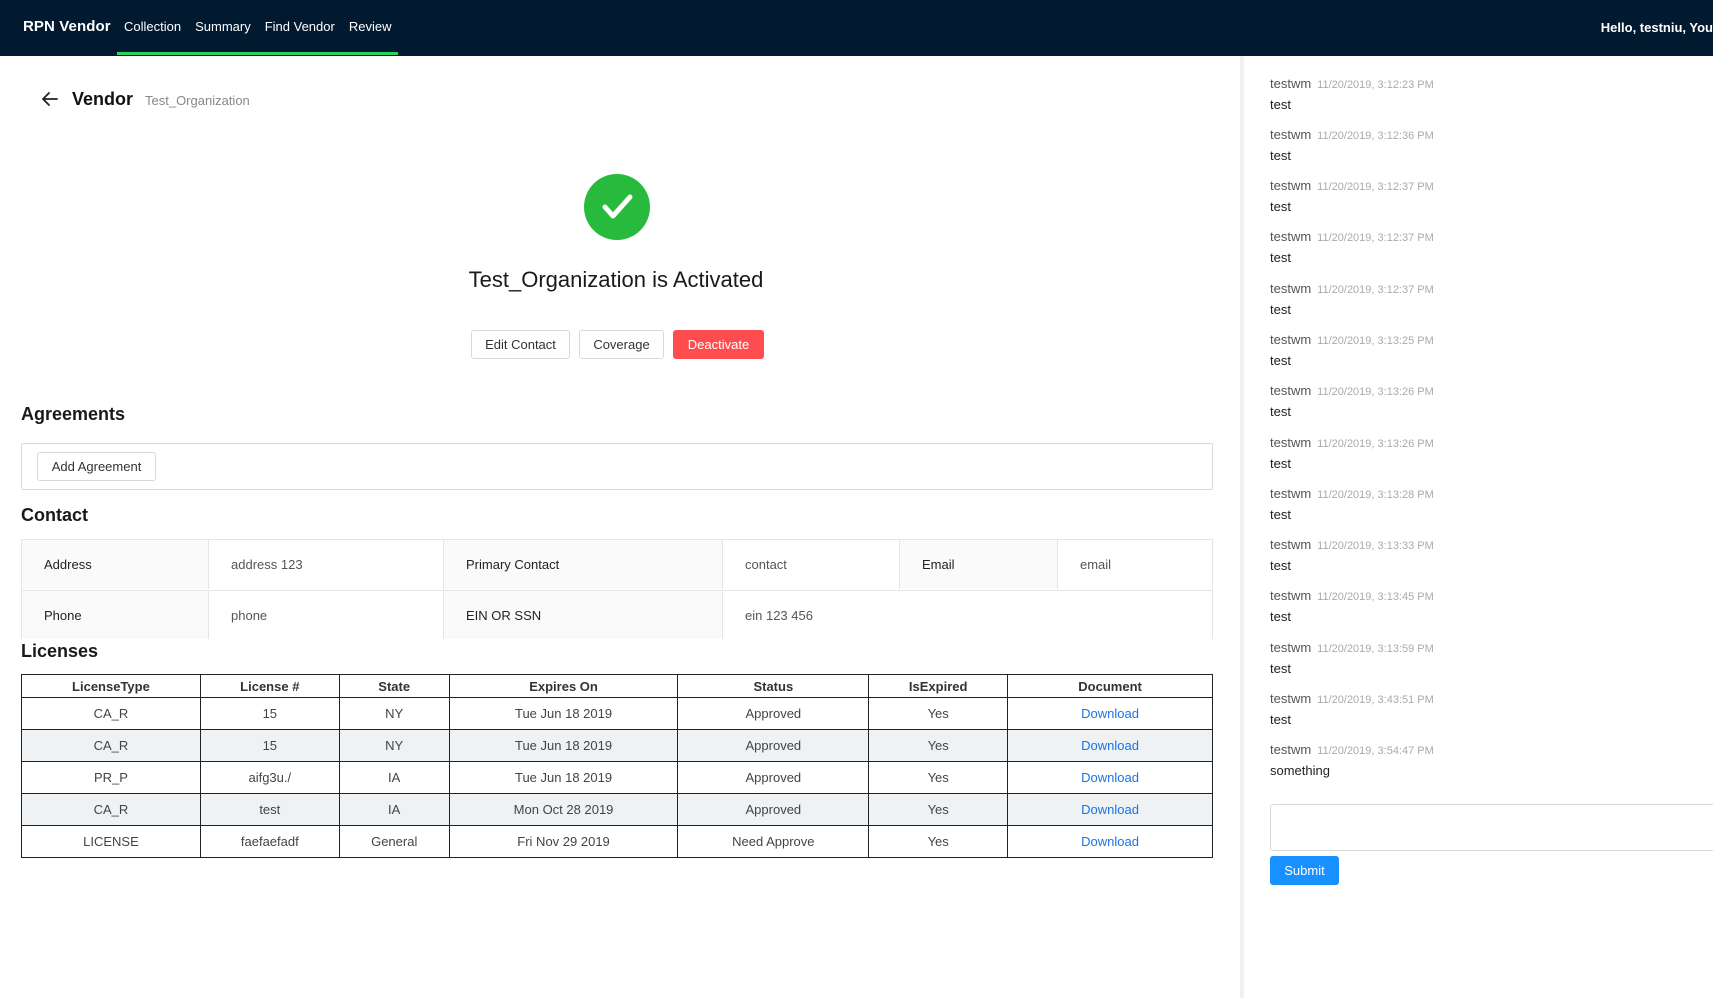  What do you see at coordinates (152, 28) in the screenshot?
I see `nav-item-collection: Collection` at bounding box center [152, 28].